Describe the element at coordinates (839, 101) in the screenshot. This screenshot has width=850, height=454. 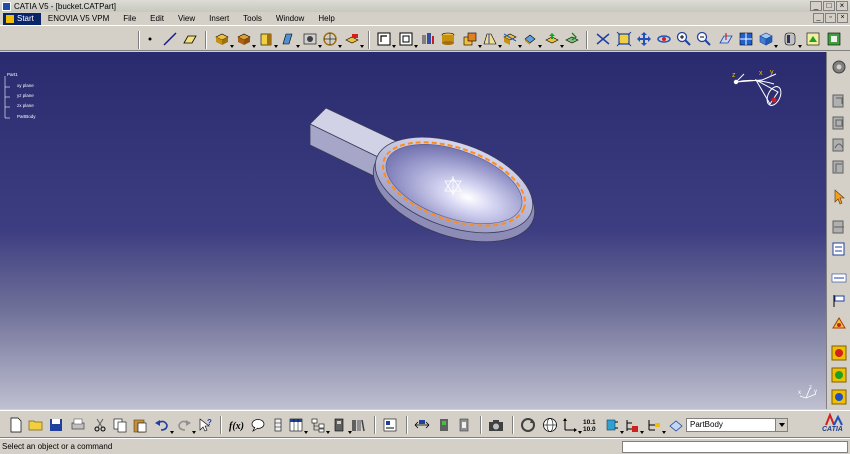
I see `dress-up-icon` at that location.